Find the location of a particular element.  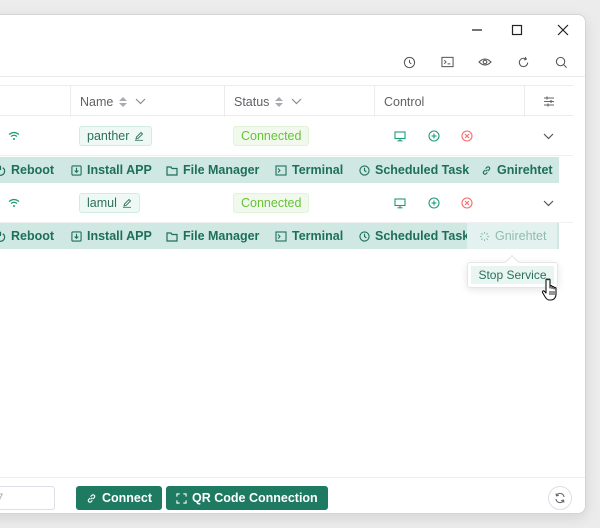

minimize-icon is located at coordinates (477, 30).